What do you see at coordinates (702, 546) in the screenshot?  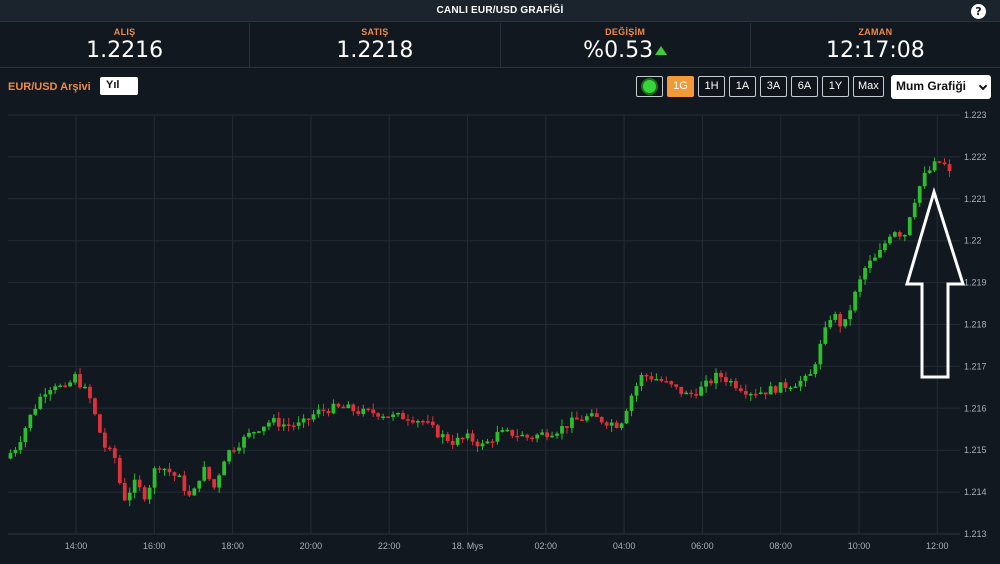 I see `x-tick-label: 06:00` at bounding box center [702, 546].